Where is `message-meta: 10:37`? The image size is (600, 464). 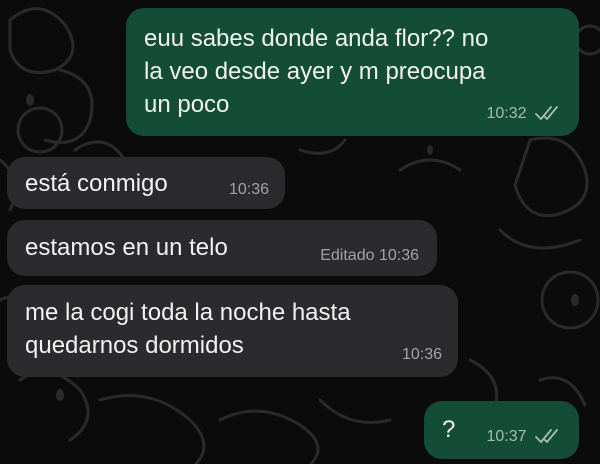 message-meta: 10:37 is located at coordinates (524, 437).